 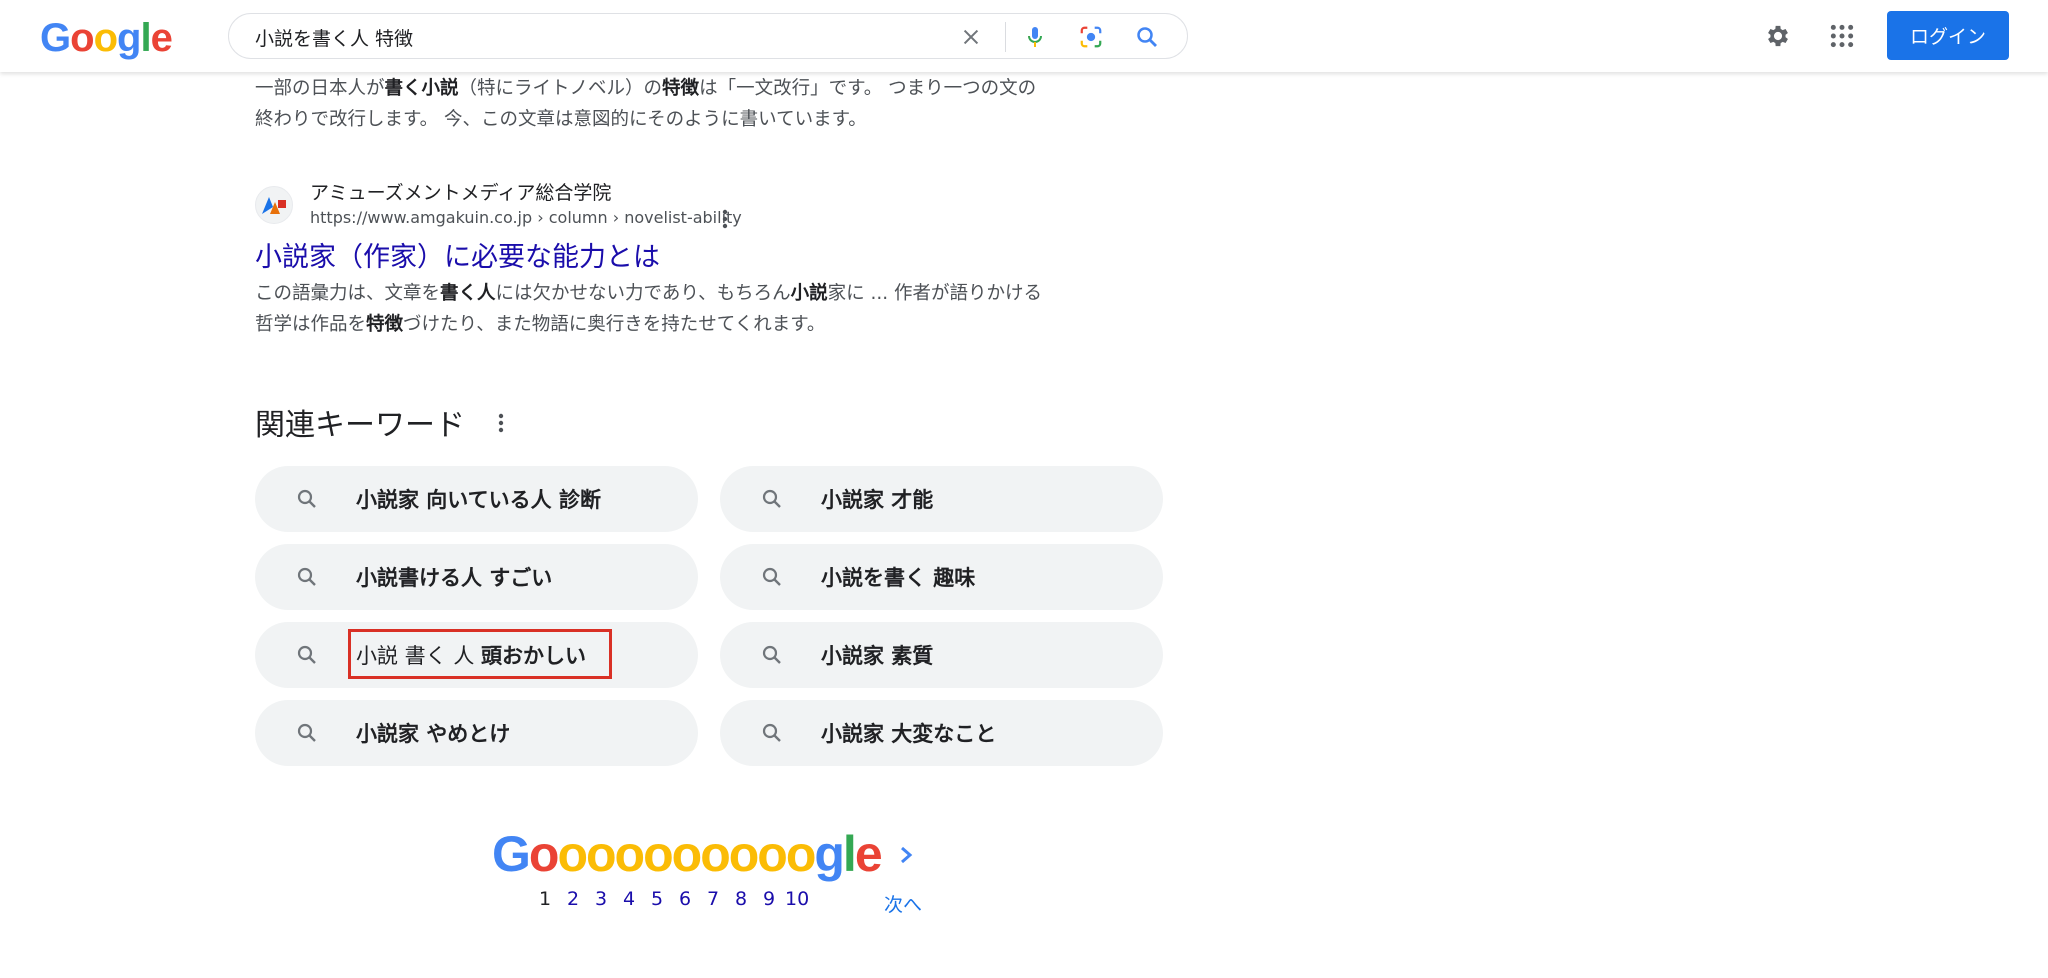 I want to click on related-keyword-label: 小説家 才能, so click(x=877, y=500).